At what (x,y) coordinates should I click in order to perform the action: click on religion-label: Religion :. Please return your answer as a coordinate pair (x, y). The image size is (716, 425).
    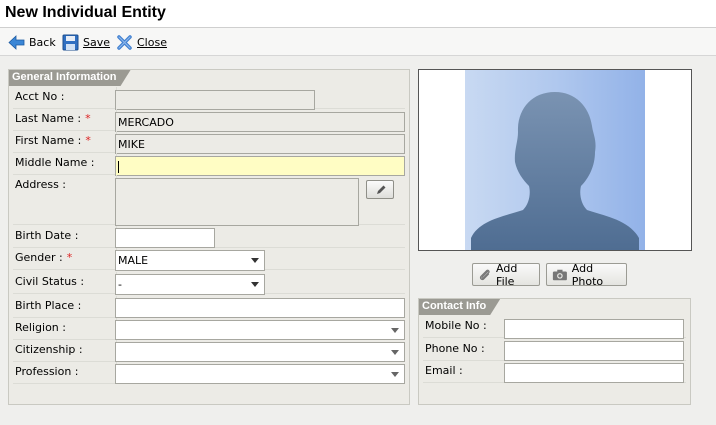
    Looking at the image, I should click on (40, 327).